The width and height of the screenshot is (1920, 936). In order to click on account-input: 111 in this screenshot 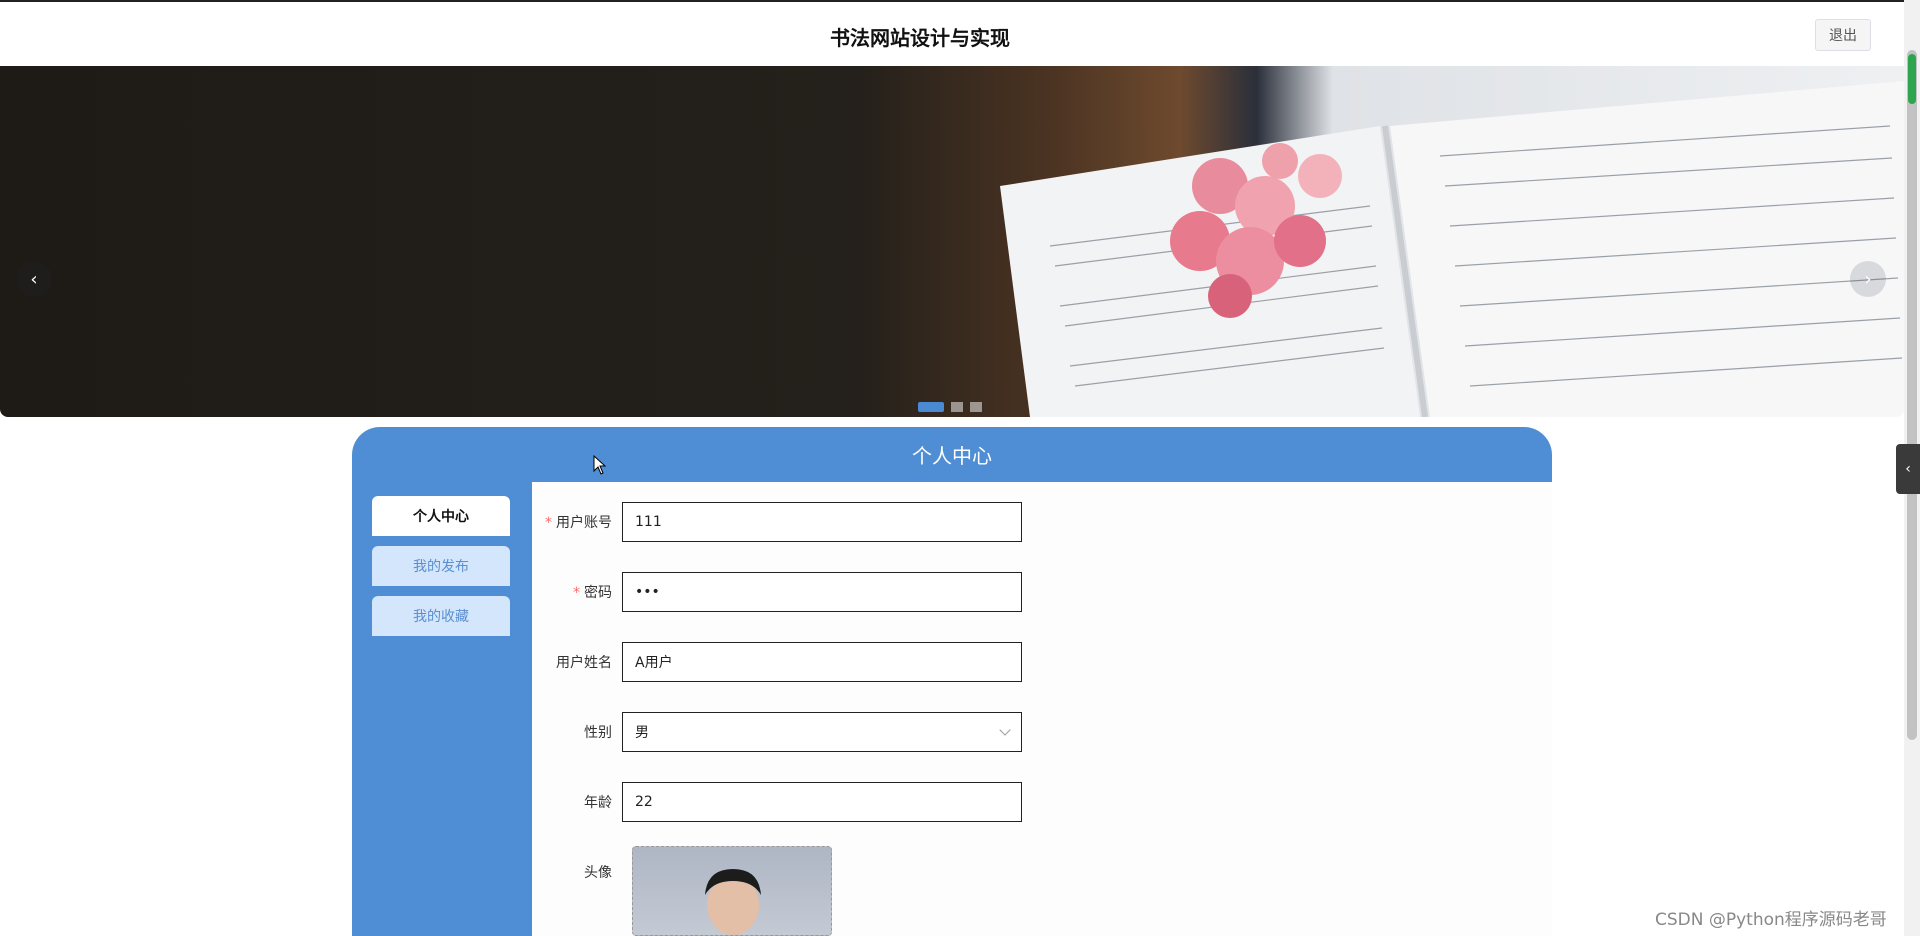, I will do `click(822, 522)`.